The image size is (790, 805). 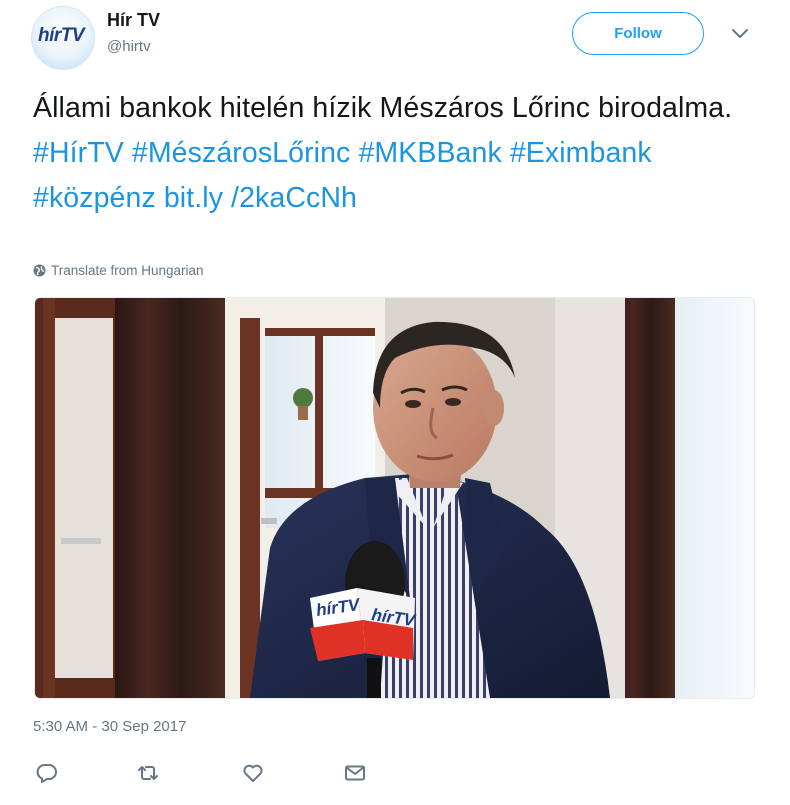 What do you see at coordinates (39, 270) in the screenshot?
I see `globe-icon` at bounding box center [39, 270].